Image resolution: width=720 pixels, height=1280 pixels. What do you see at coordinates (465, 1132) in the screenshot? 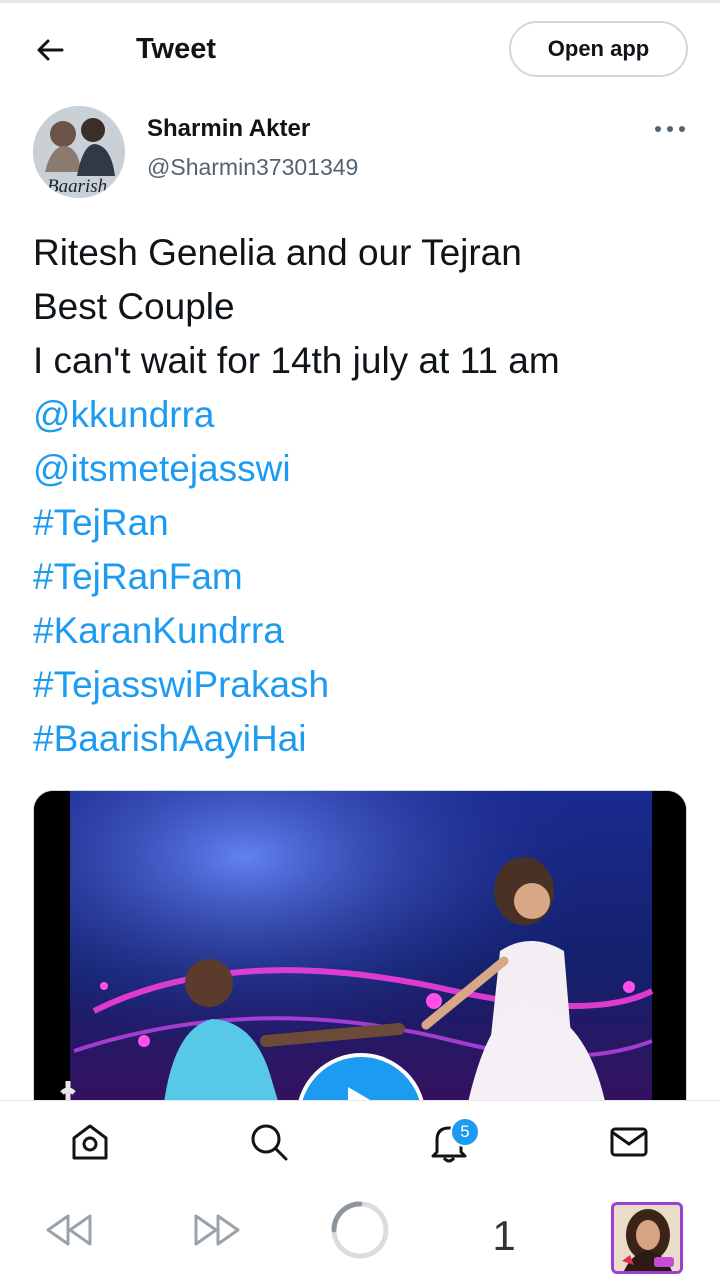
I see `notification-badge: 5` at bounding box center [465, 1132].